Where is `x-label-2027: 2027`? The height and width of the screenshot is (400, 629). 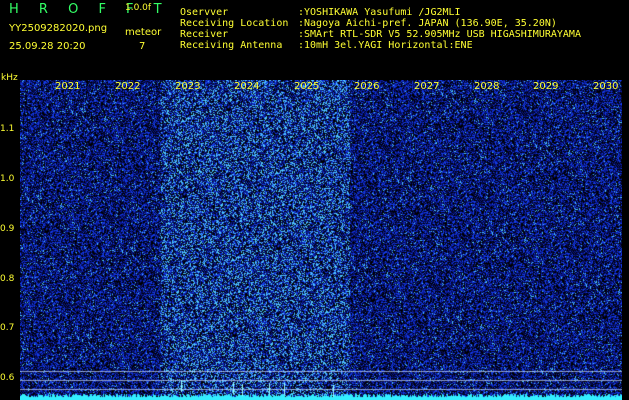 x-label-2027: 2027 is located at coordinates (427, 86).